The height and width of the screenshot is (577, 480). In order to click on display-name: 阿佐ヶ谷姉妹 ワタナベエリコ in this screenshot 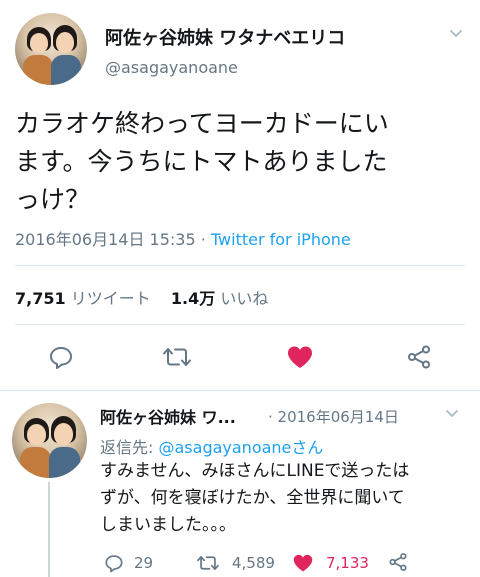, I will do `click(225, 37)`.